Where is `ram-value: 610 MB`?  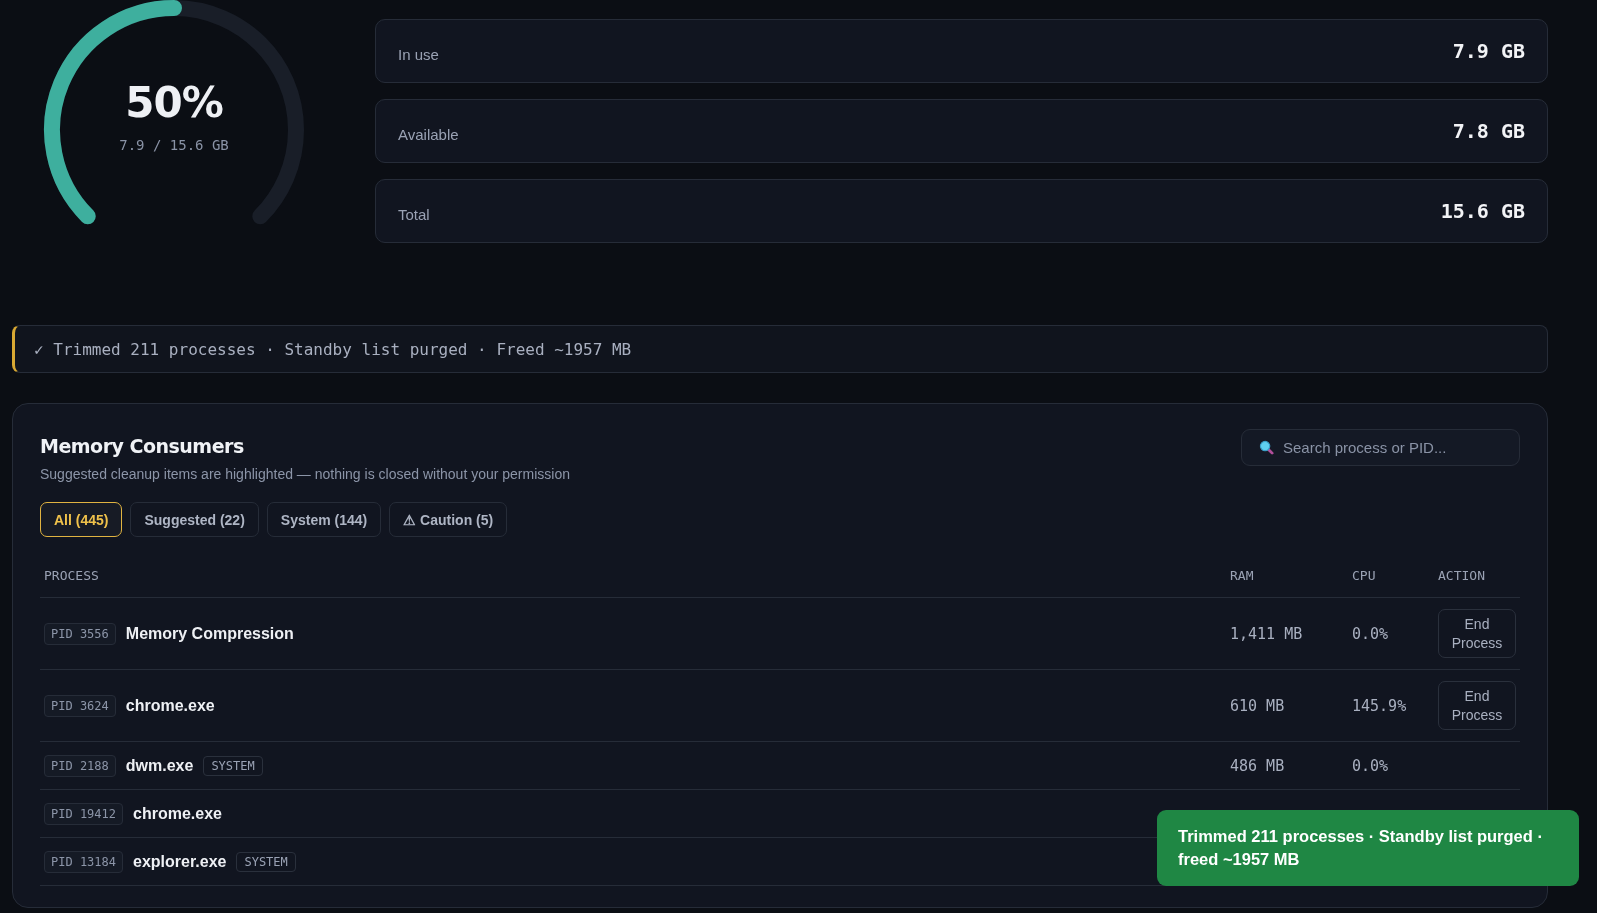 ram-value: 610 MB is located at coordinates (1258, 705).